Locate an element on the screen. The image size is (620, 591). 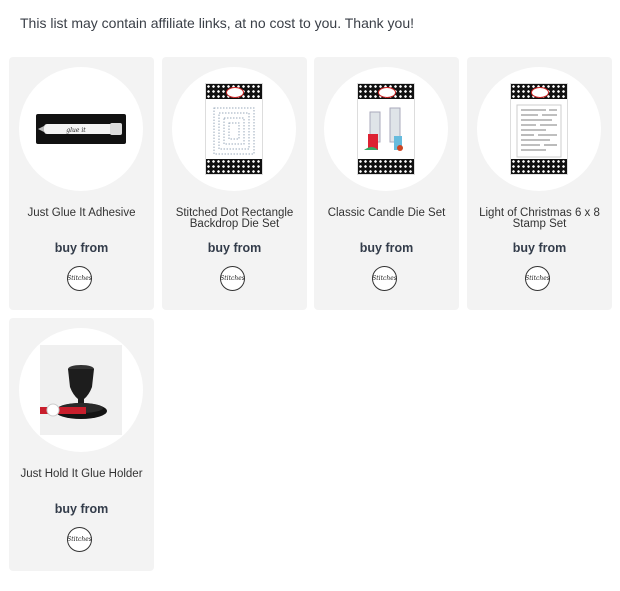
product-card: Classic Candle Die Set buy from Stitches is located at coordinates (386, 183).